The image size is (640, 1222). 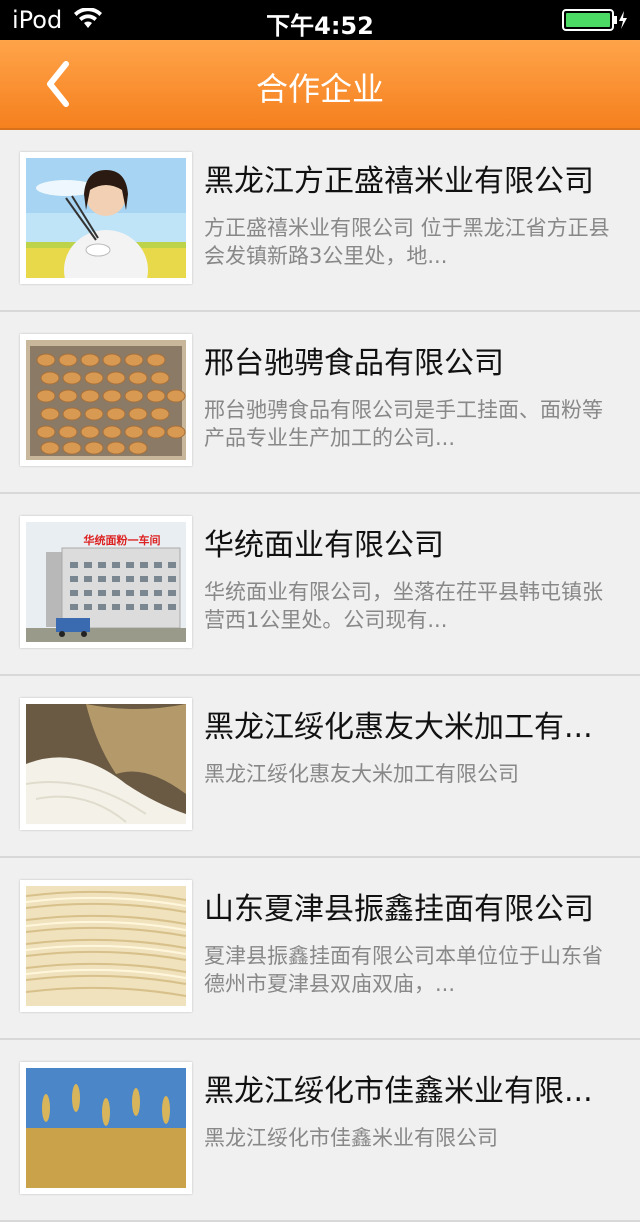 What do you see at coordinates (399, 181) in the screenshot?
I see `company-title: 黑龙江方正盛禧米业有限公司` at bounding box center [399, 181].